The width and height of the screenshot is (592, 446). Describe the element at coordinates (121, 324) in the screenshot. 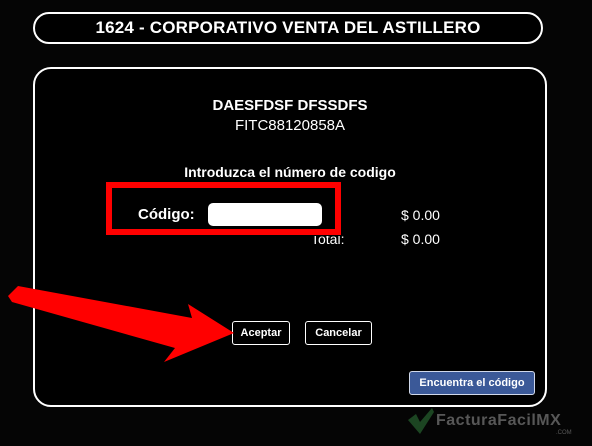

I see `pointer-arrow-icon` at that location.